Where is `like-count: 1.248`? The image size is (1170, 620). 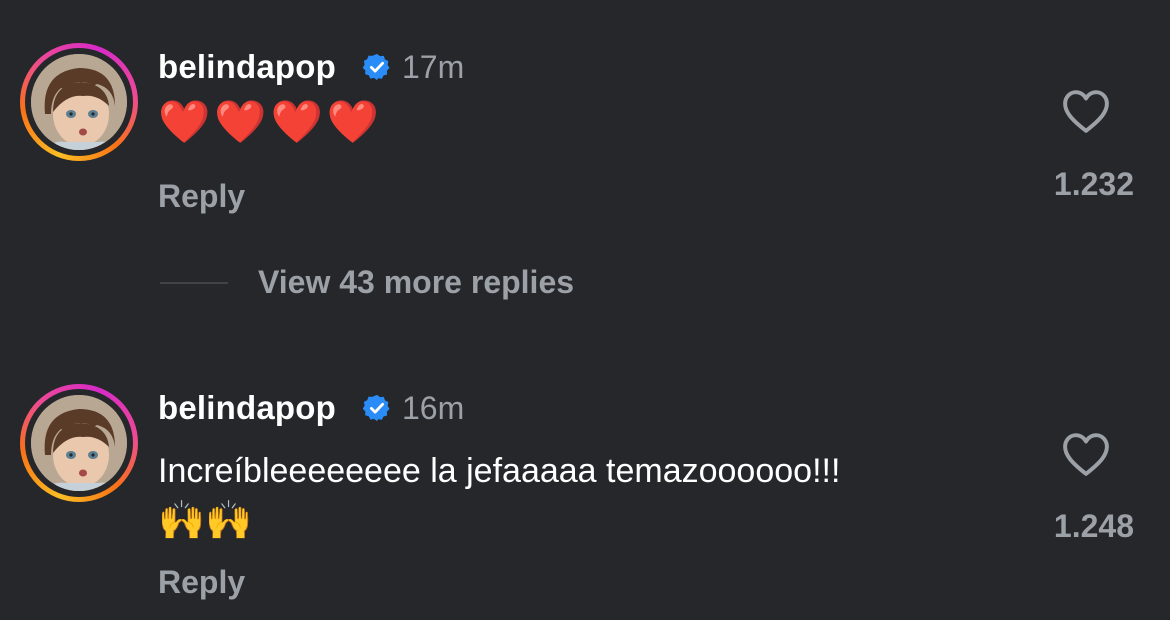 like-count: 1.248 is located at coordinates (1093, 526).